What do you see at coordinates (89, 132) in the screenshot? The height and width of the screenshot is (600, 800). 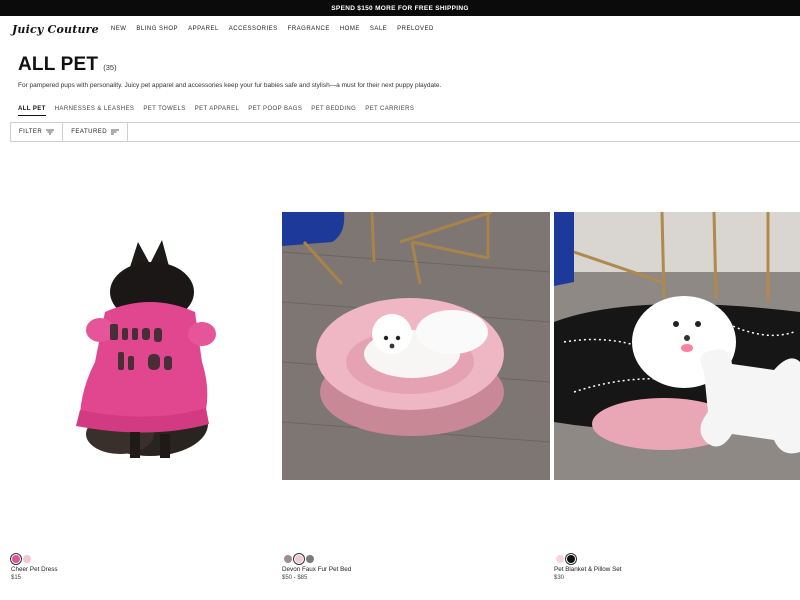 I see `sort-label: FEATURED` at bounding box center [89, 132].